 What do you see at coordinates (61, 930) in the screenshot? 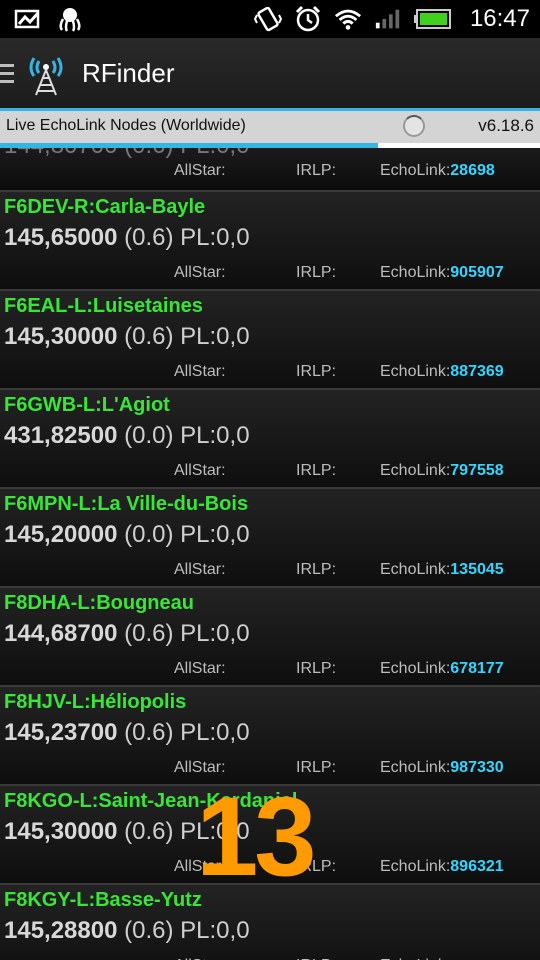
I see `frequency-value: 145,28800` at bounding box center [61, 930].